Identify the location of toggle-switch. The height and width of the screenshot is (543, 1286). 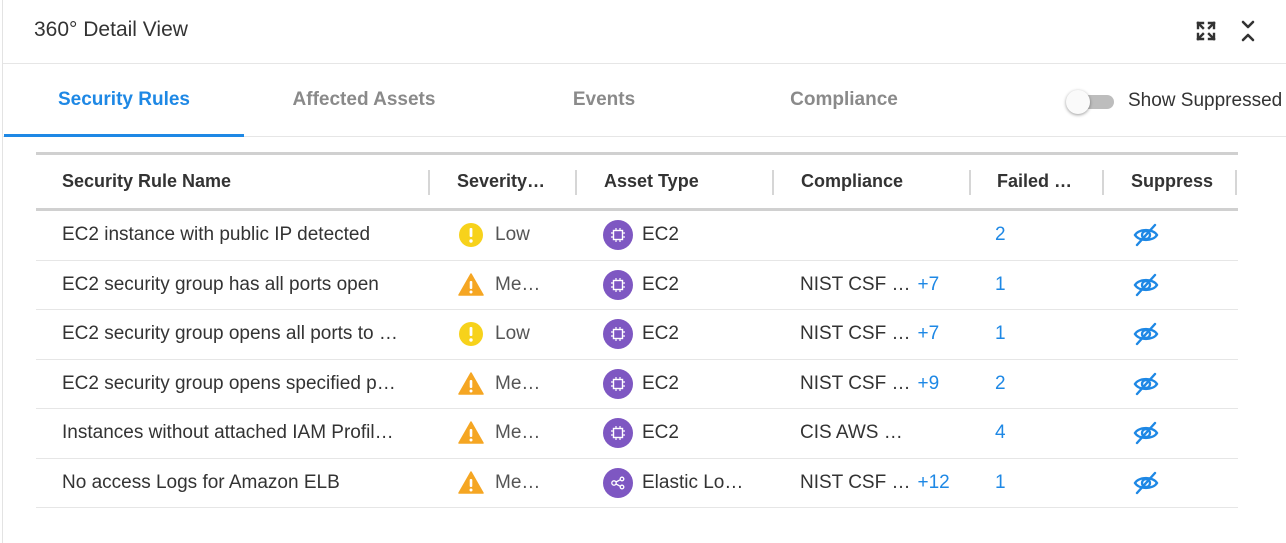
(1090, 102).